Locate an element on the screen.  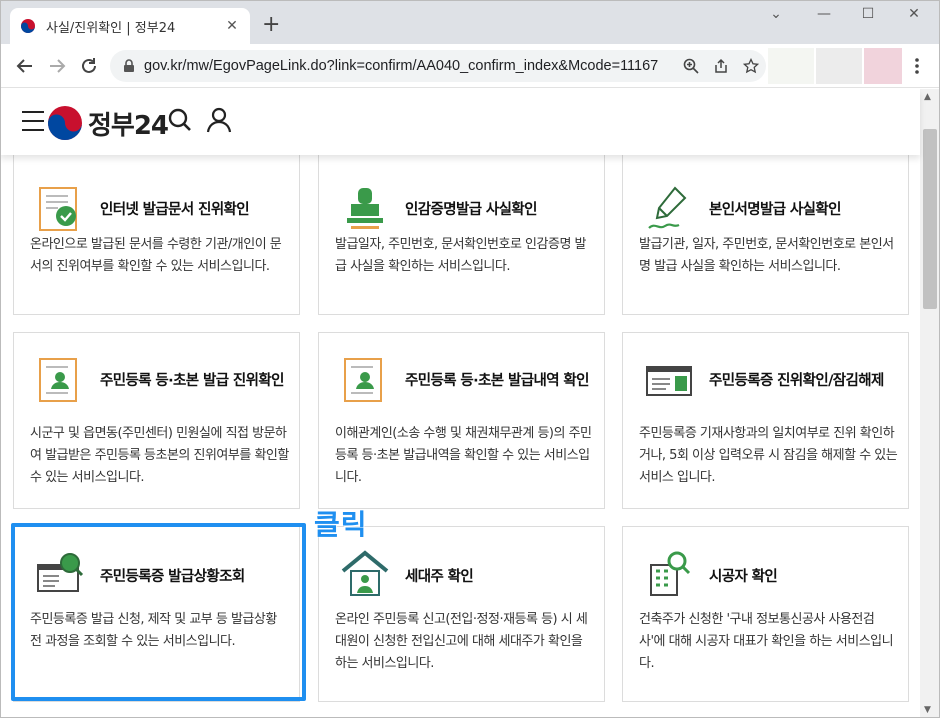
card-title: 주민등록증 진위확인/잠김해제 is located at coordinates (796, 381).